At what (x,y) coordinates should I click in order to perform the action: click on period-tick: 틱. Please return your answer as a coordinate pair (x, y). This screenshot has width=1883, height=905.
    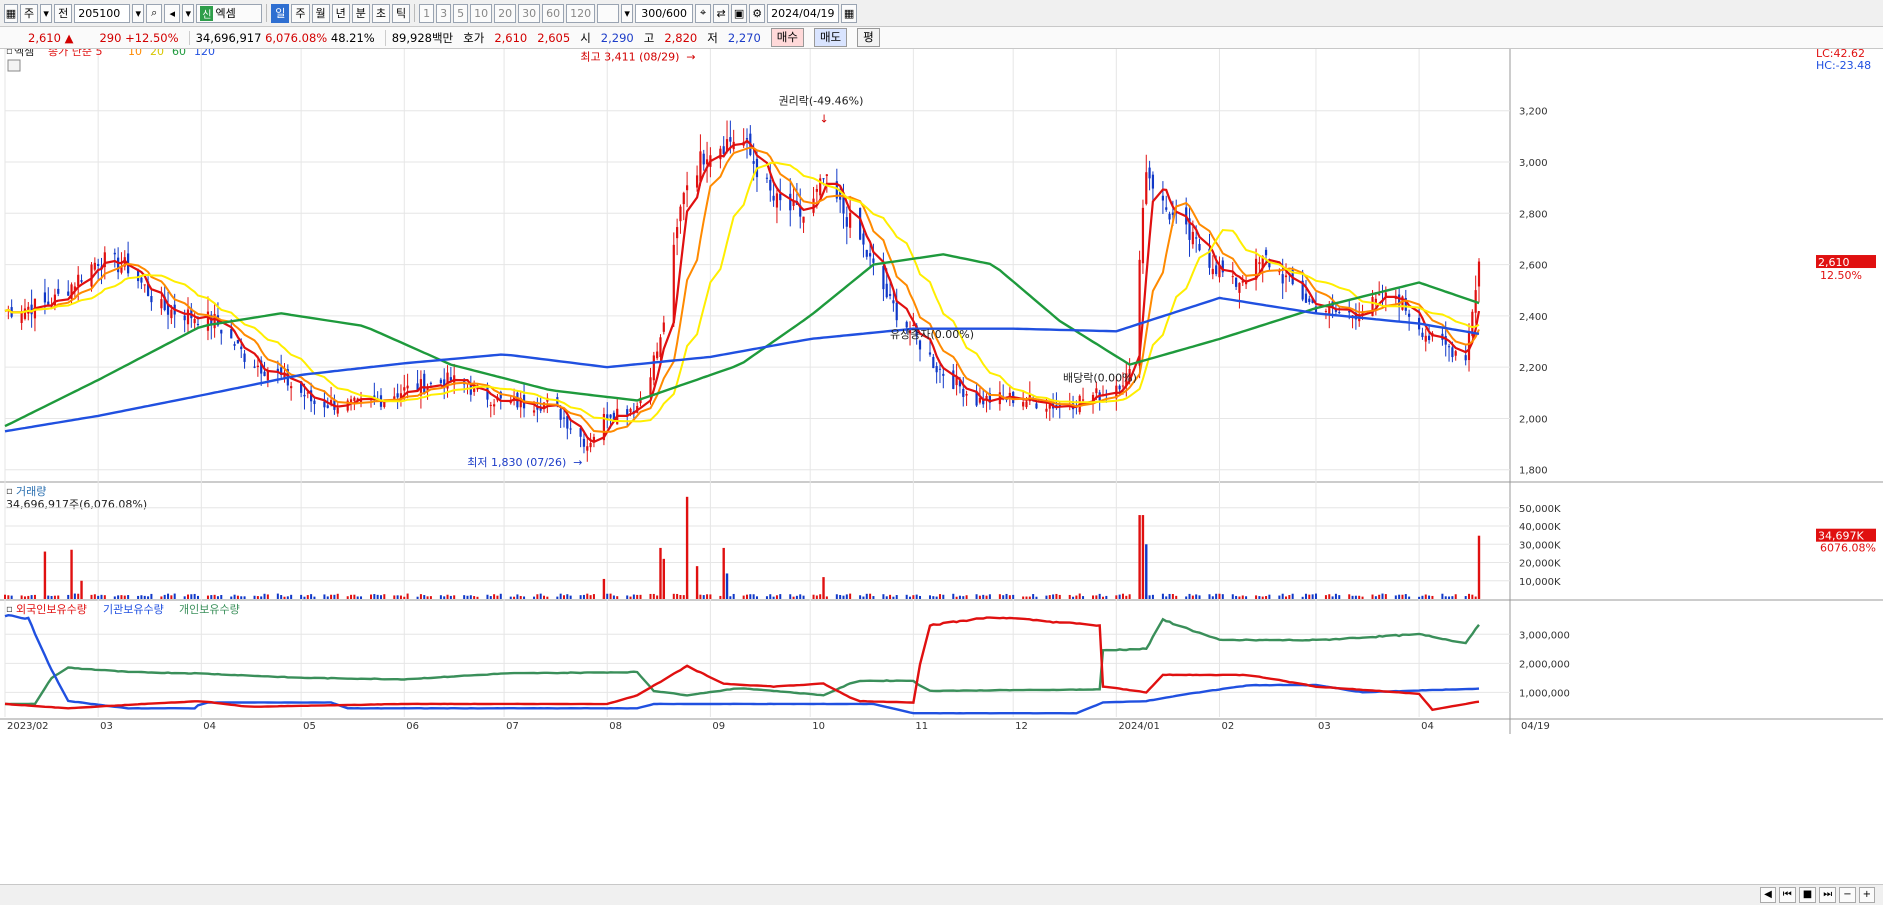
    Looking at the image, I should click on (401, 13).